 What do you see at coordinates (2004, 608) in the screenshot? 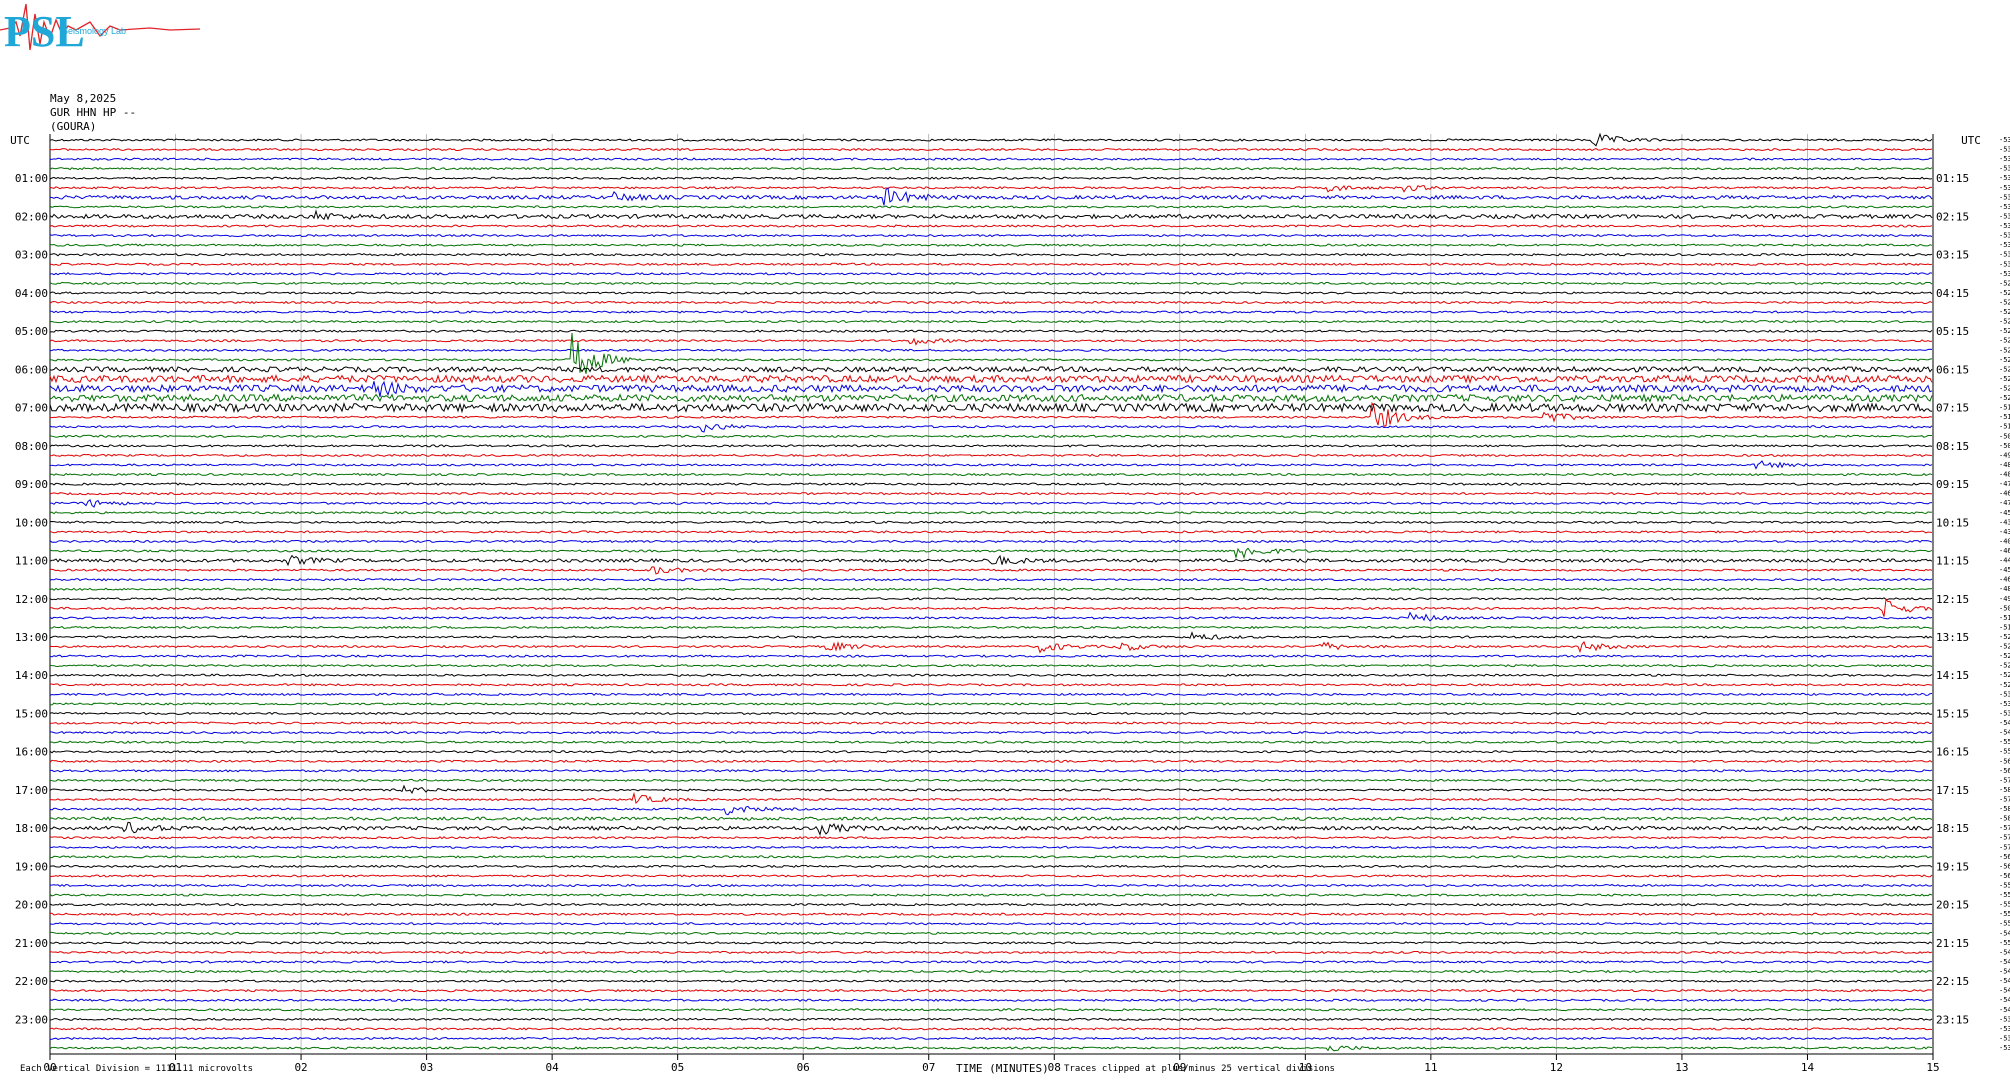
I see `trace-offset-label: -5062` at bounding box center [2004, 608].